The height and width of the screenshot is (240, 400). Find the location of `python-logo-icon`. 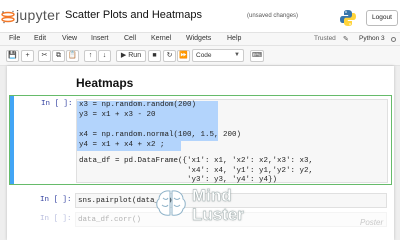

python-logo-icon is located at coordinates (348, 18).